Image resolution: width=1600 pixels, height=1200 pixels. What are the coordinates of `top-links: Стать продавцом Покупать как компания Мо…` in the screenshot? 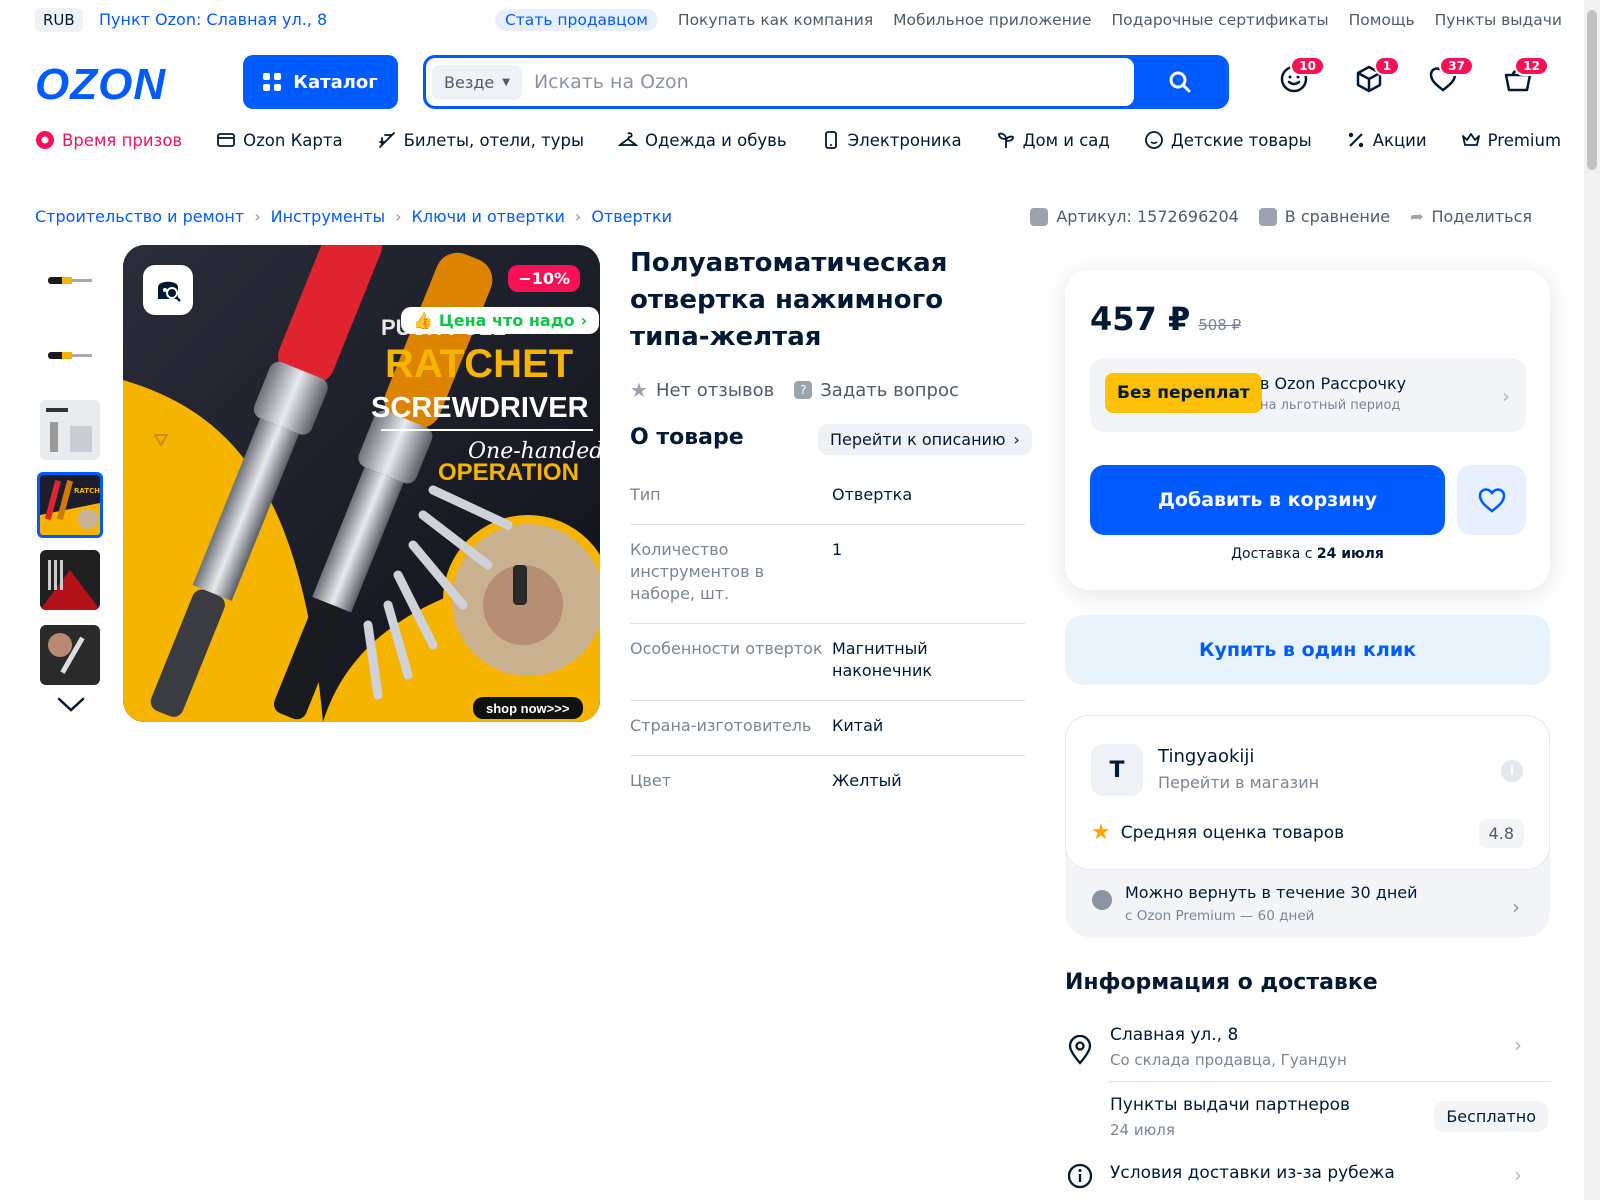 It's located at (1028, 20).